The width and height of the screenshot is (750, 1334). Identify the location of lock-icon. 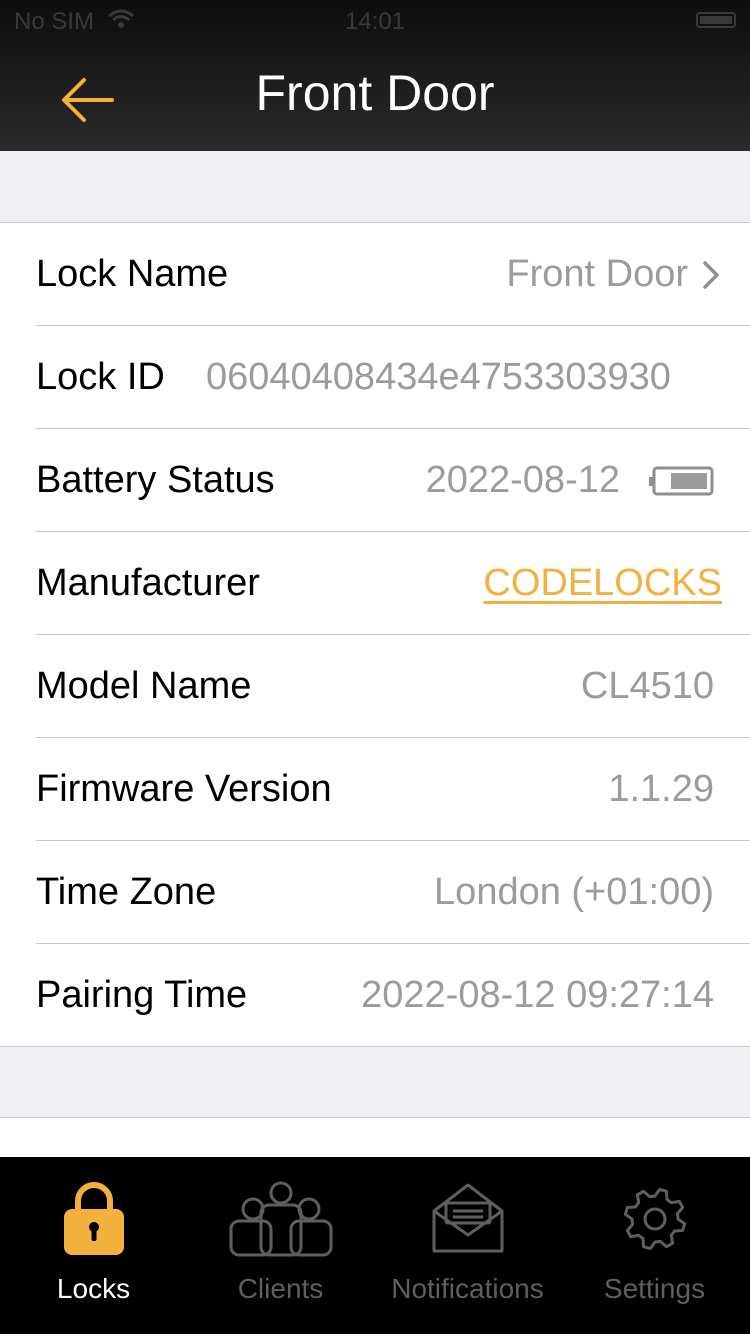
(93, 1218).